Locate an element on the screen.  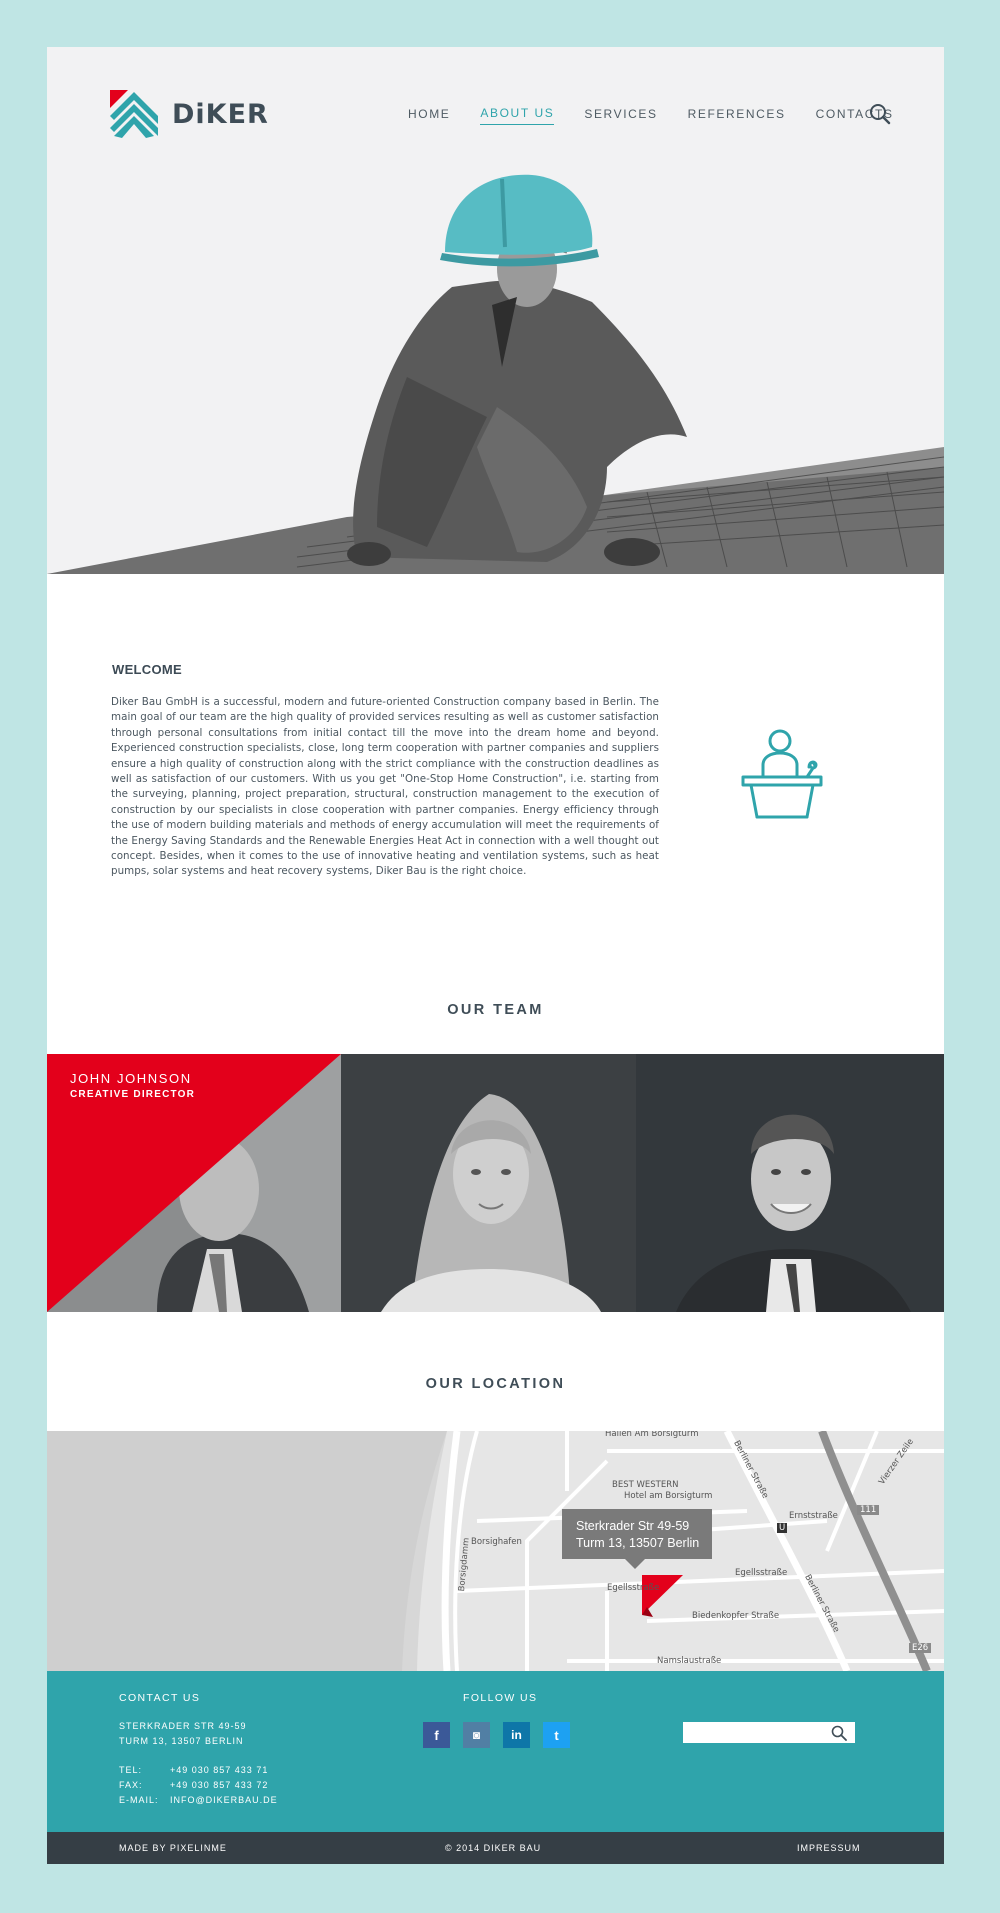
facebook-icon: f is located at coordinates (436, 1735).